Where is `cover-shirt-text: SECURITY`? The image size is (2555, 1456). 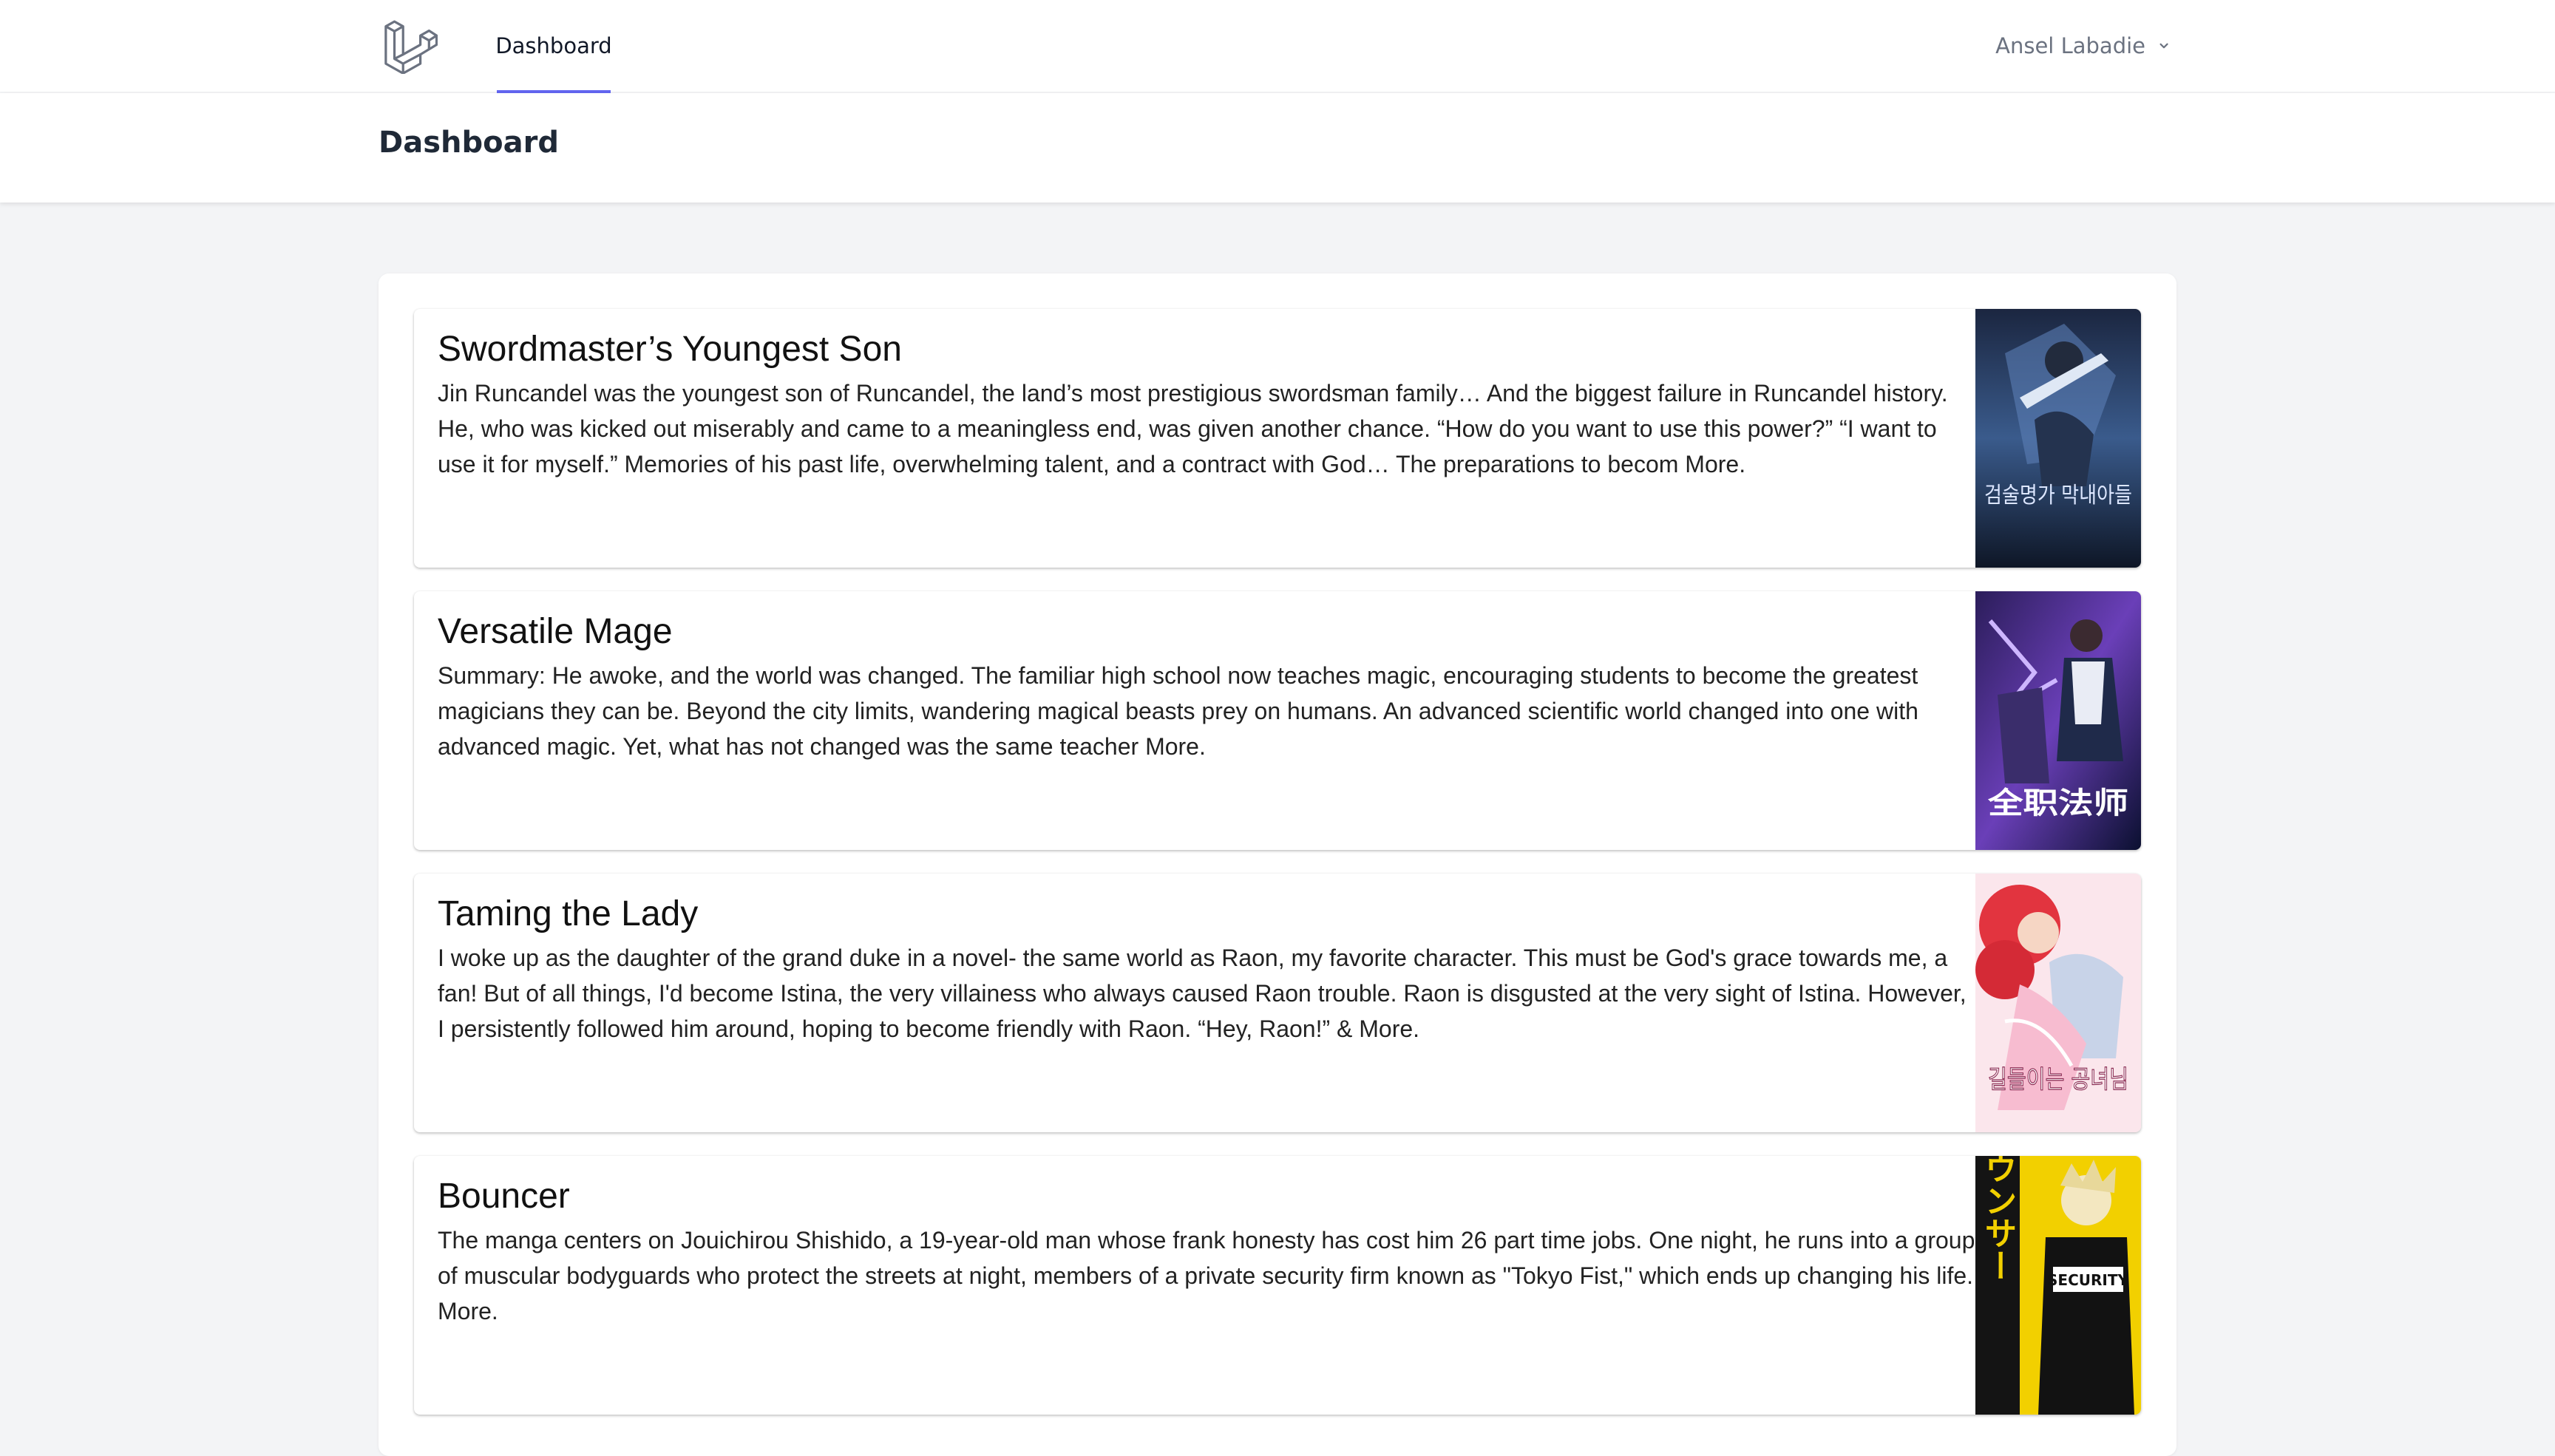
cover-shirt-text: SECURITY is located at coordinates (2088, 1280).